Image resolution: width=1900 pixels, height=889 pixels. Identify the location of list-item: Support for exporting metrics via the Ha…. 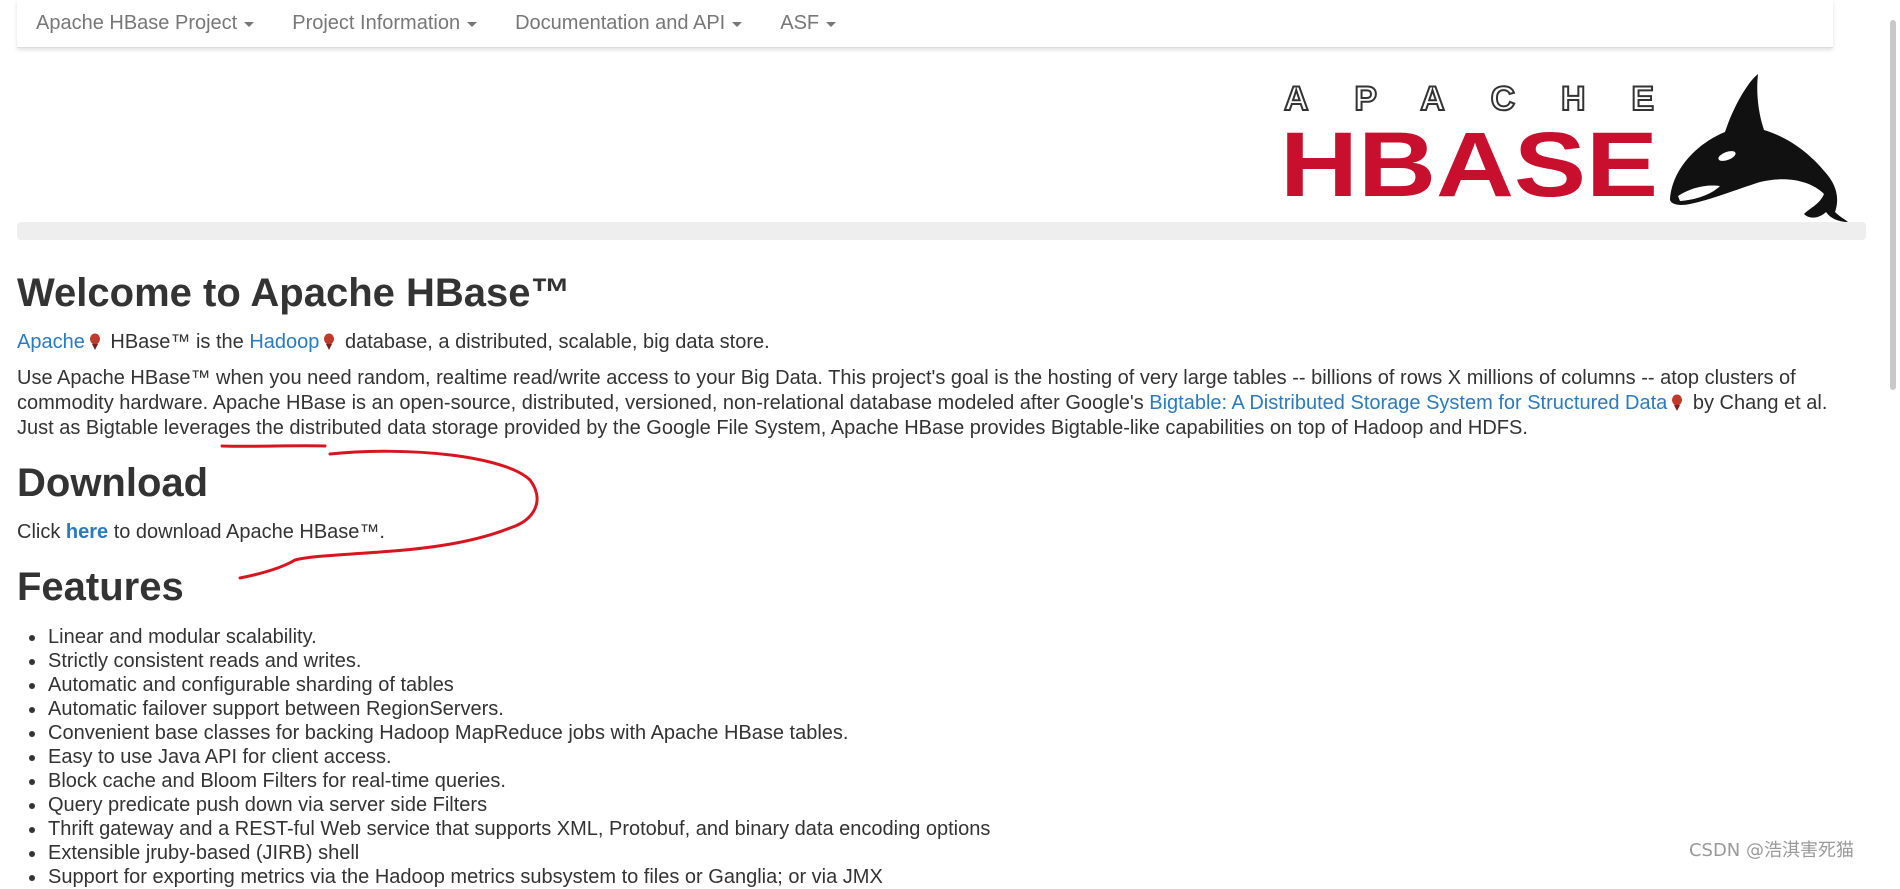
(952, 877).